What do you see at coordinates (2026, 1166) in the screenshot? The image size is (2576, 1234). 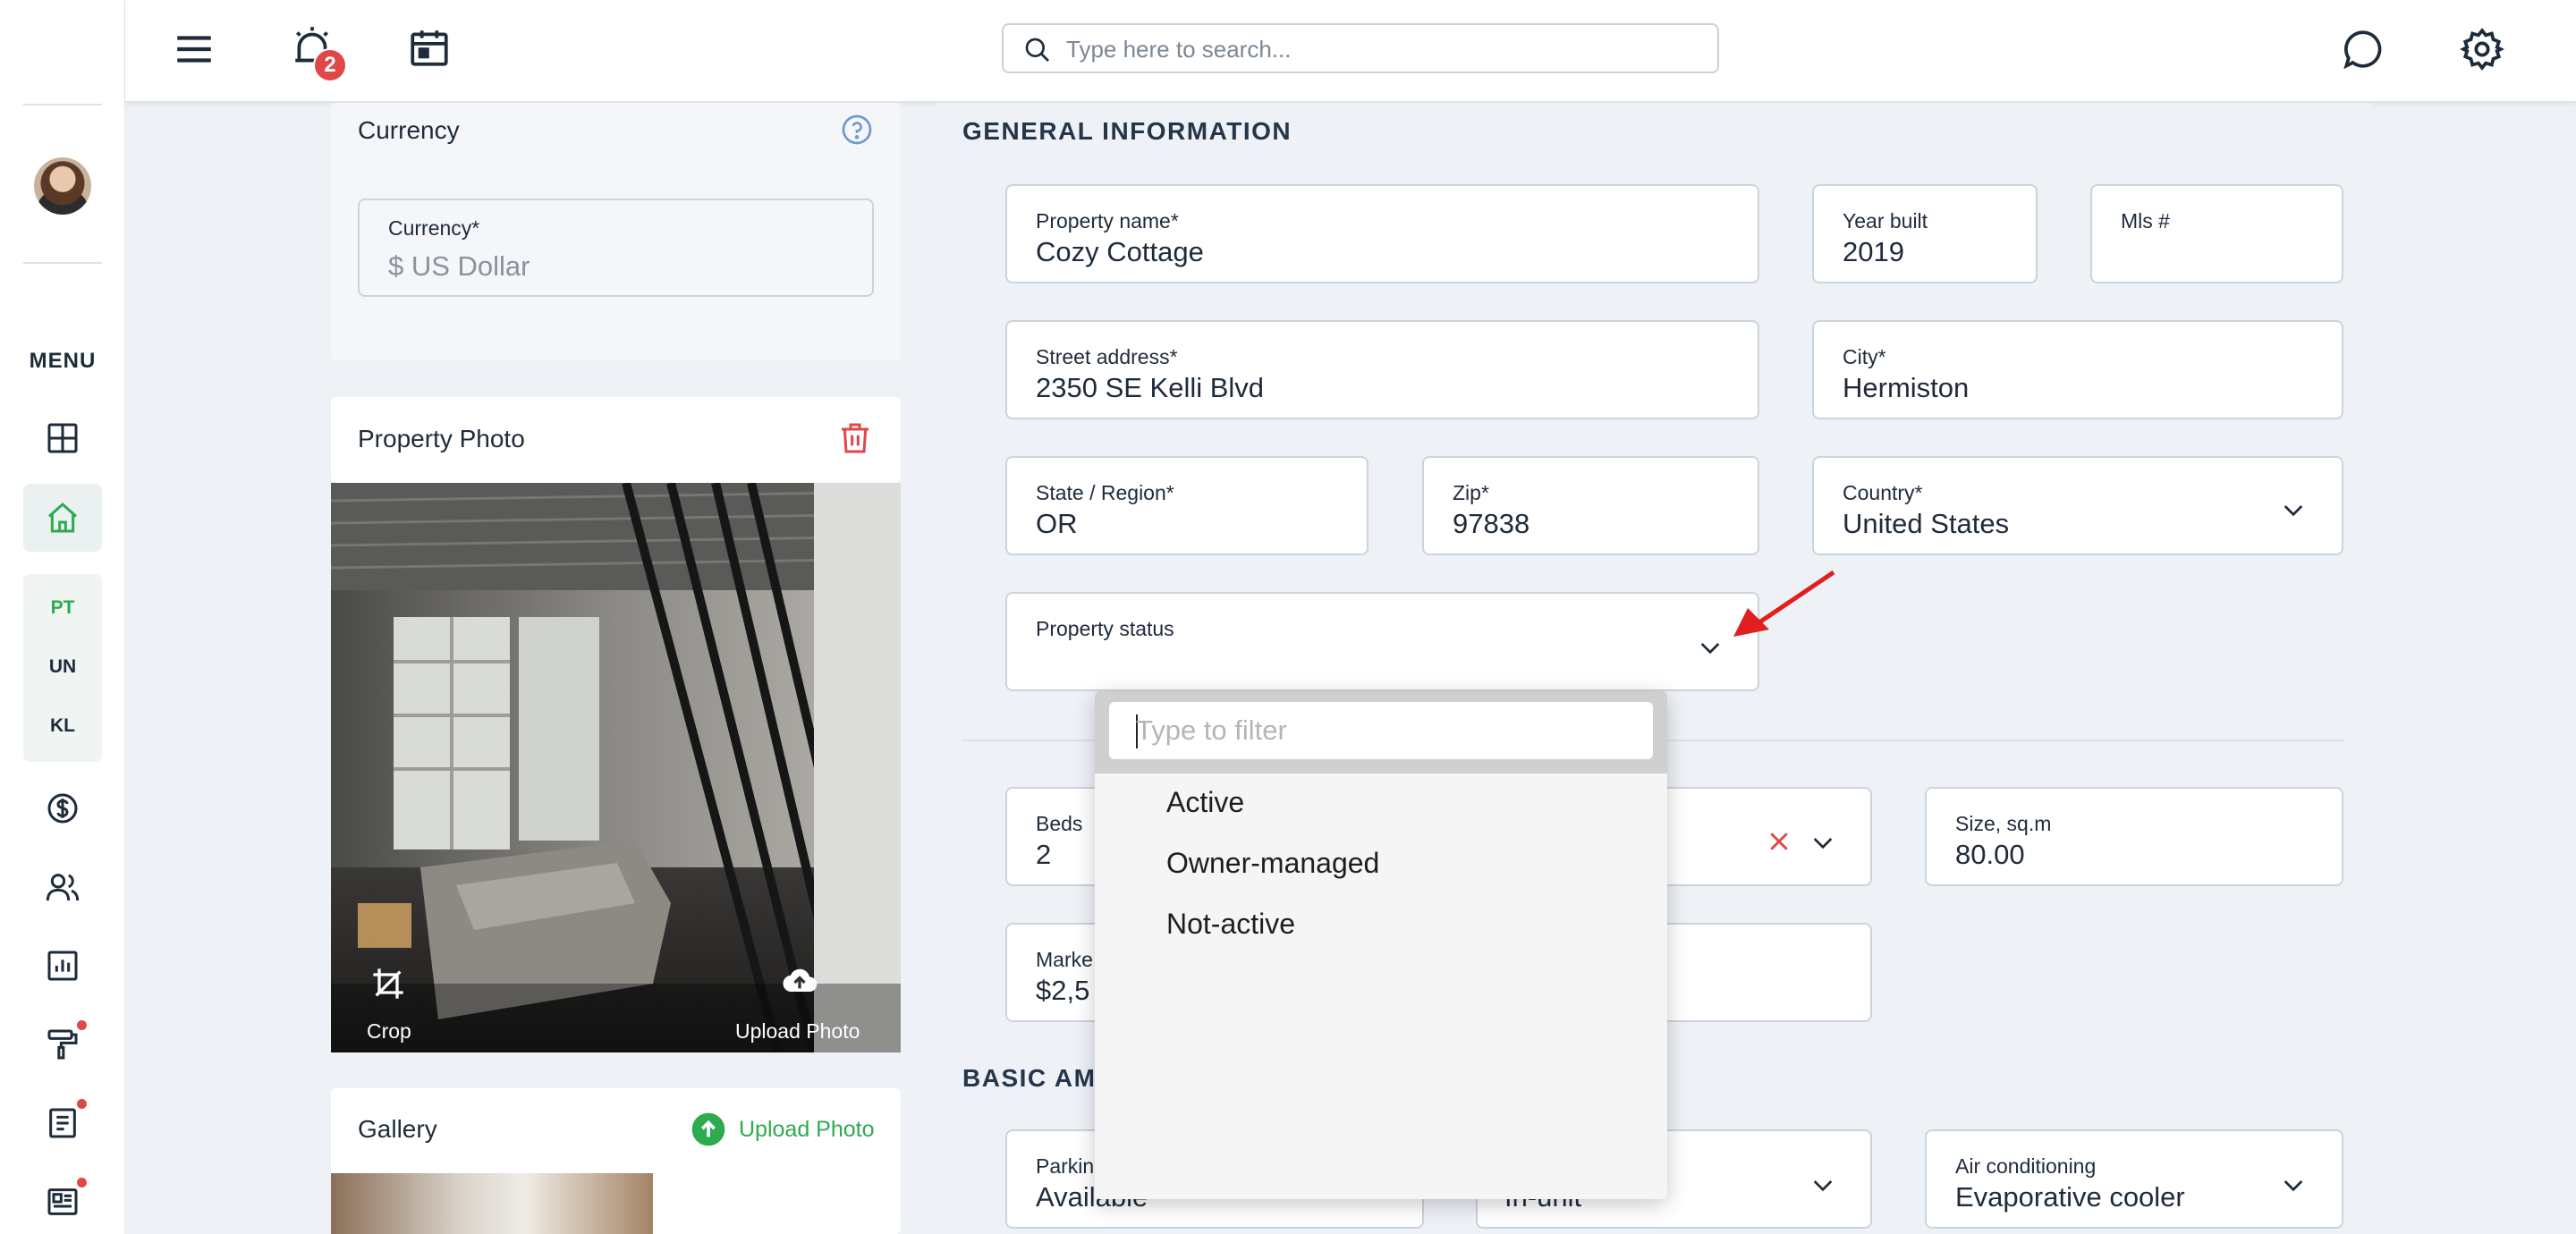 I see `field-label: Air conditioning` at bounding box center [2026, 1166].